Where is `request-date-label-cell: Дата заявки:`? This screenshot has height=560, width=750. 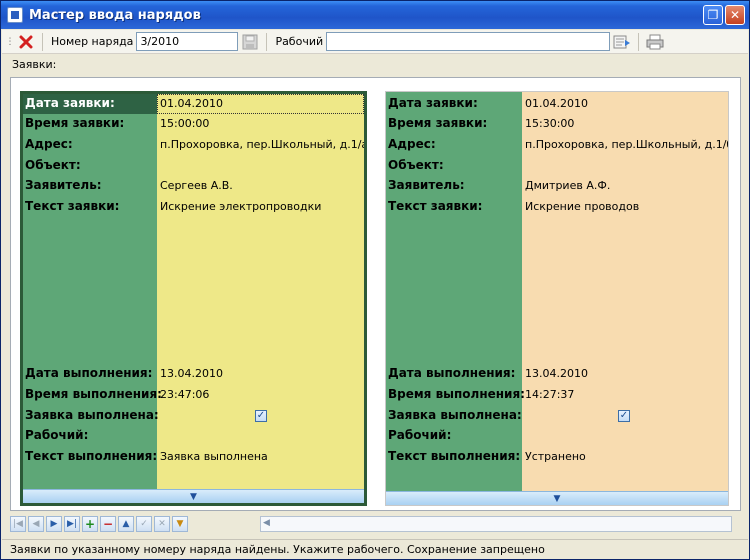 request-date-label-cell: Дата заявки: is located at coordinates (90, 104).